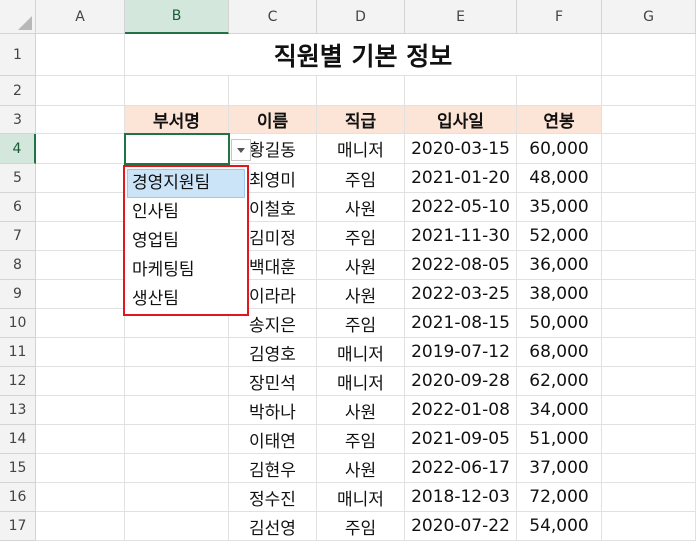 This screenshot has height=547, width=696. What do you see at coordinates (361, 526) in the screenshot?
I see `cell-d17: 주임` at bounding box center [361, 526].